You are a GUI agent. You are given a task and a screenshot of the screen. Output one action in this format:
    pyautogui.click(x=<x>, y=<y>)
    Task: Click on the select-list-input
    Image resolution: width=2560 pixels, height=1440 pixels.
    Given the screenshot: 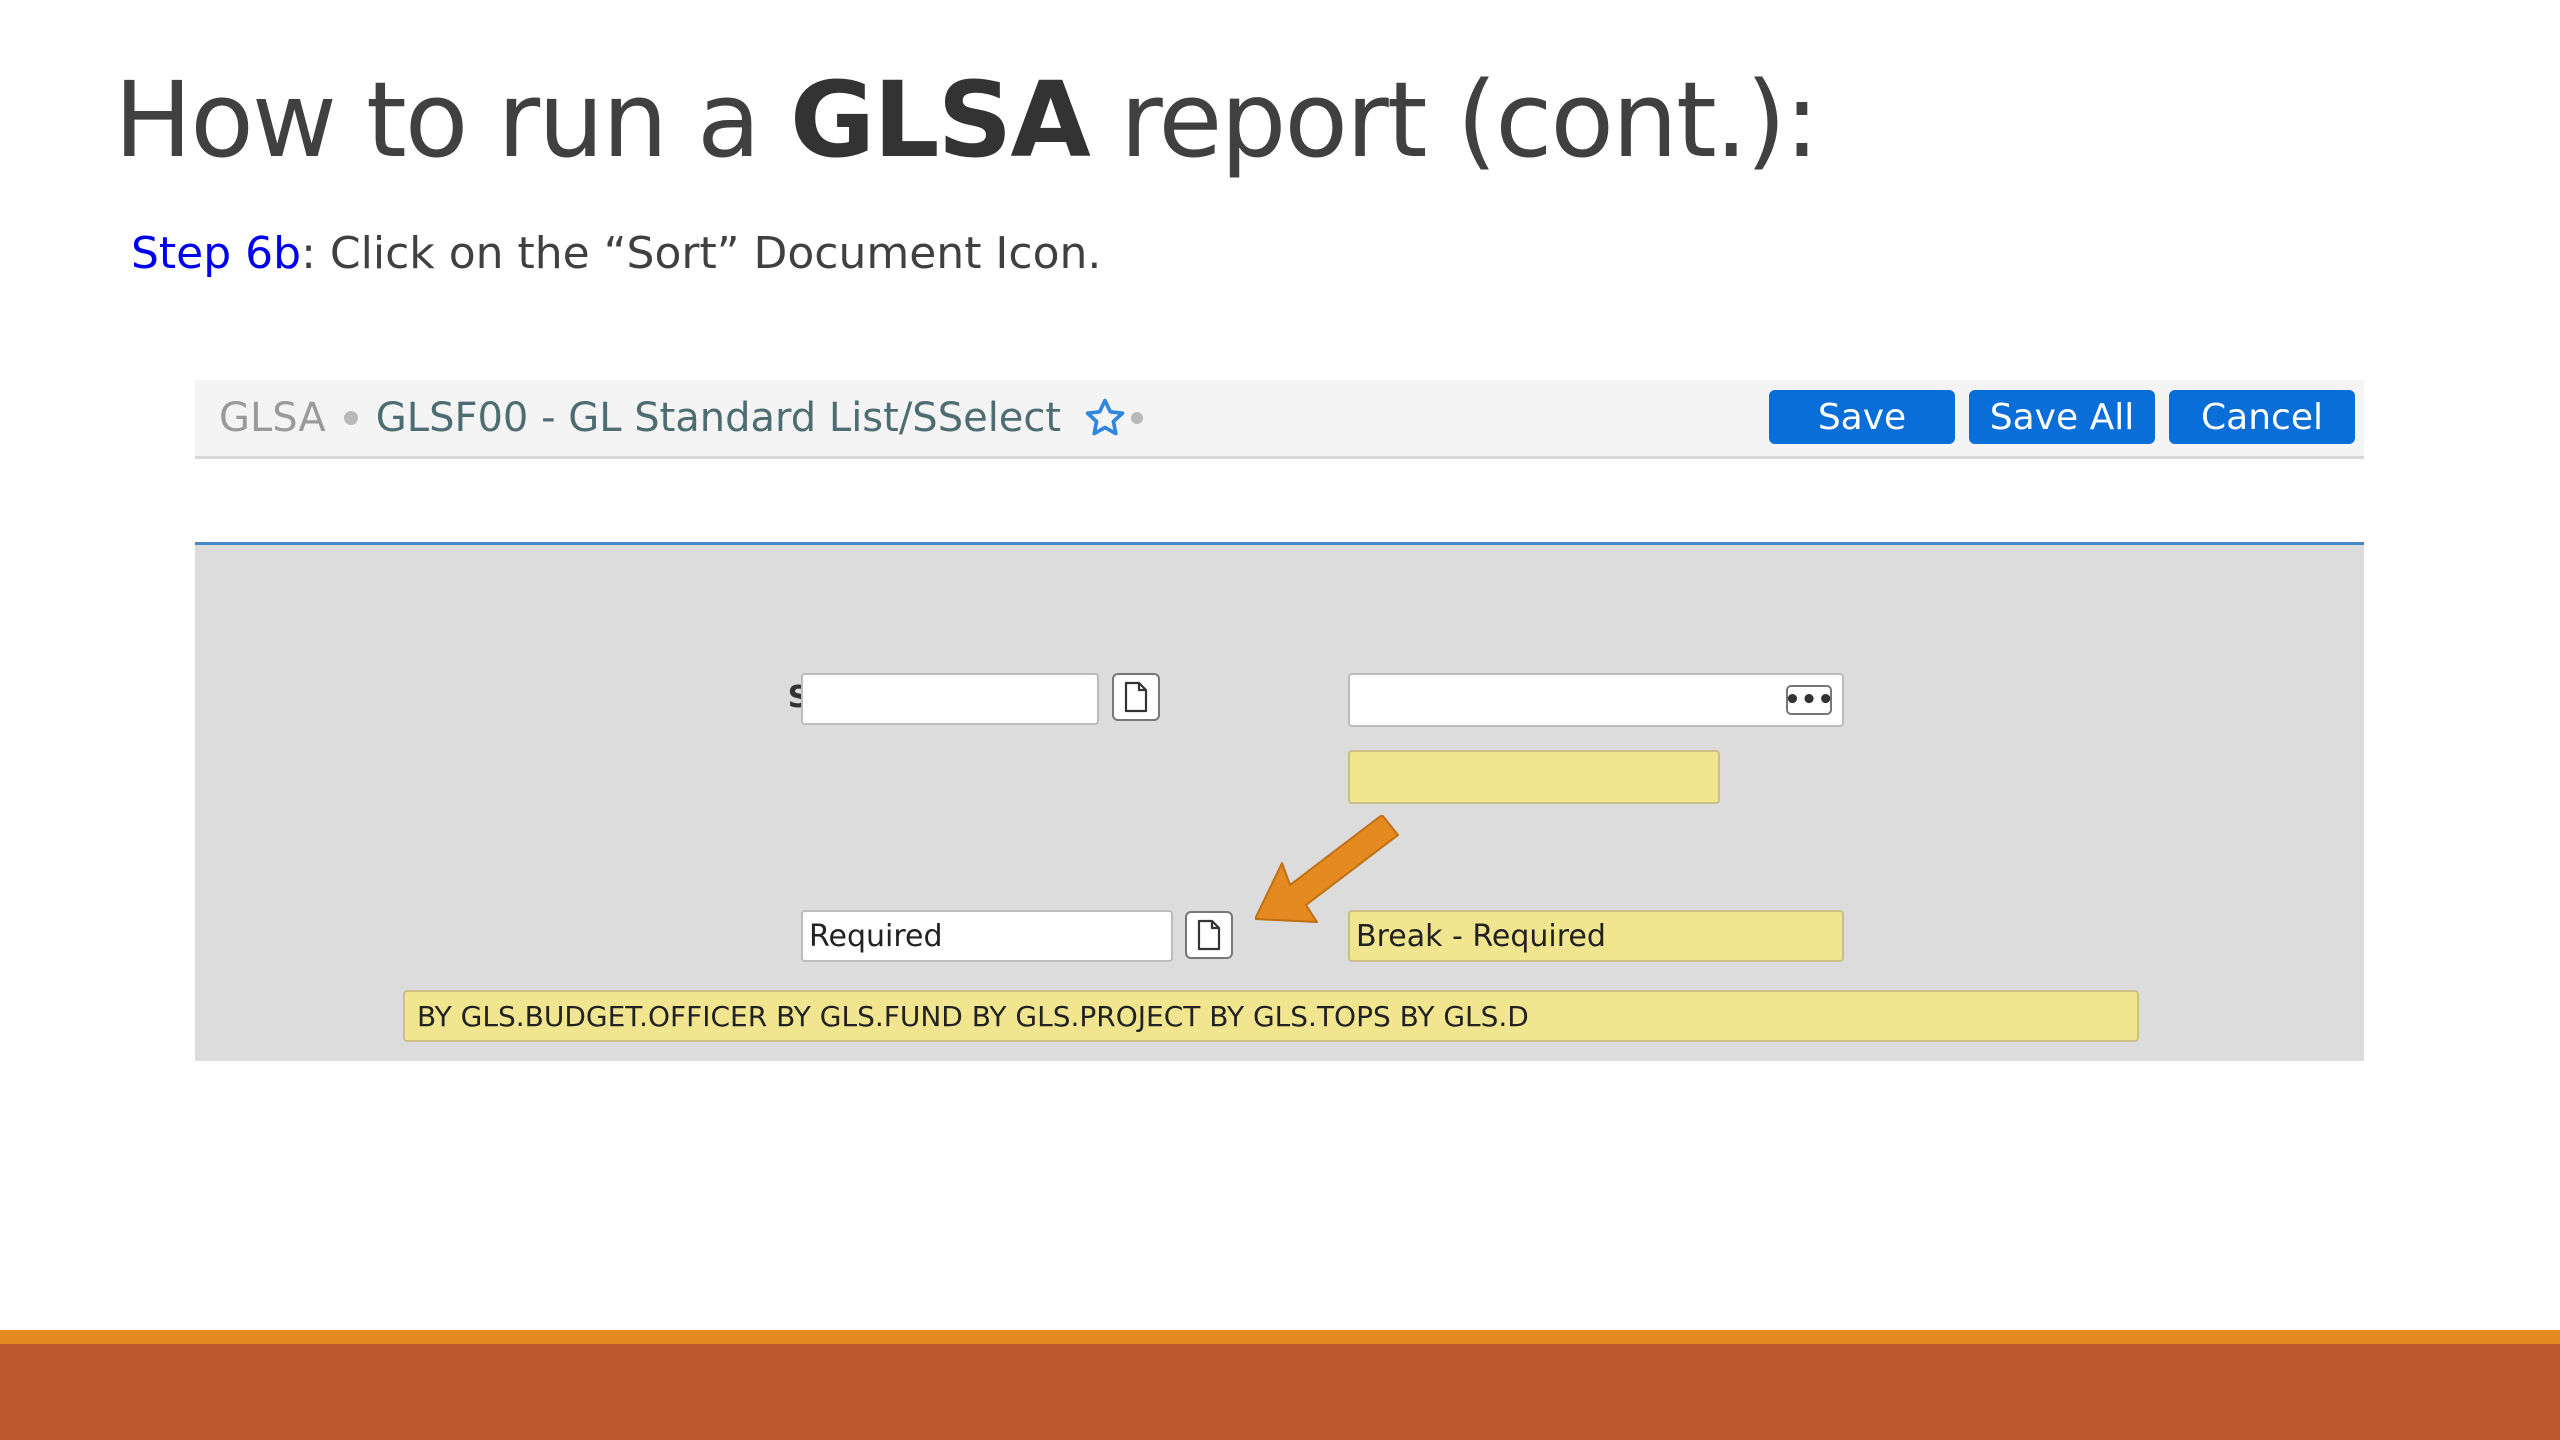 What is the action you would take?
    pyautogui.click(x=950, y=699)
    